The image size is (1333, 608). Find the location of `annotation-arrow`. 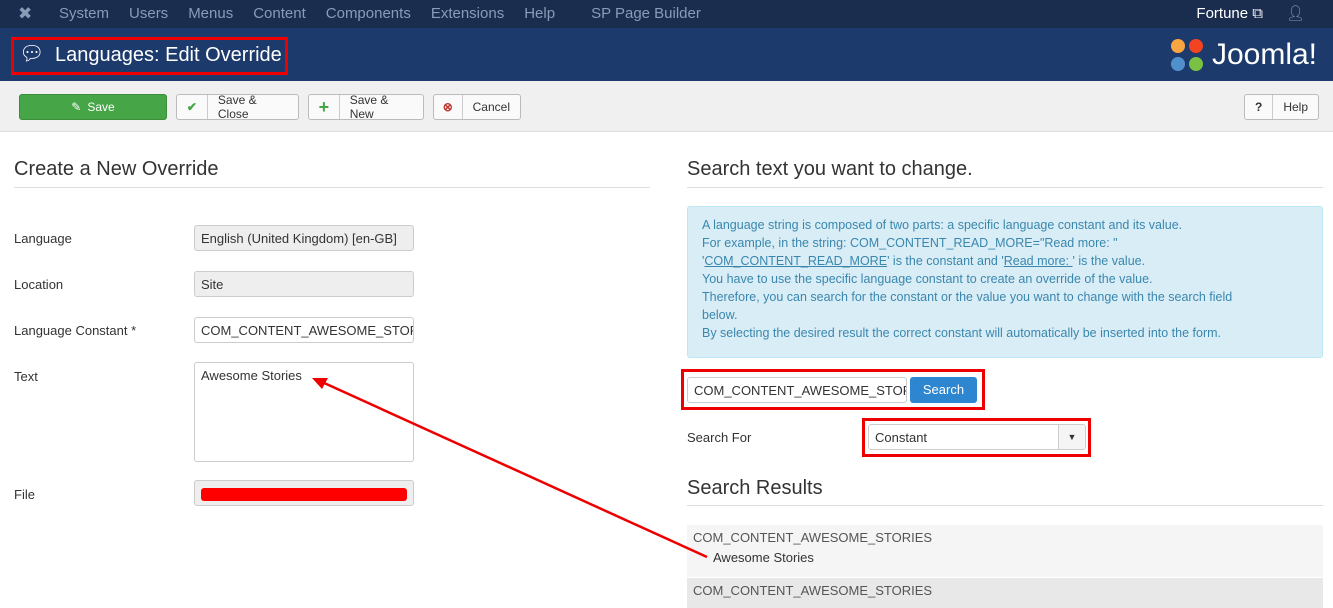

annotation-arrow is located at coordinates (510, 468).